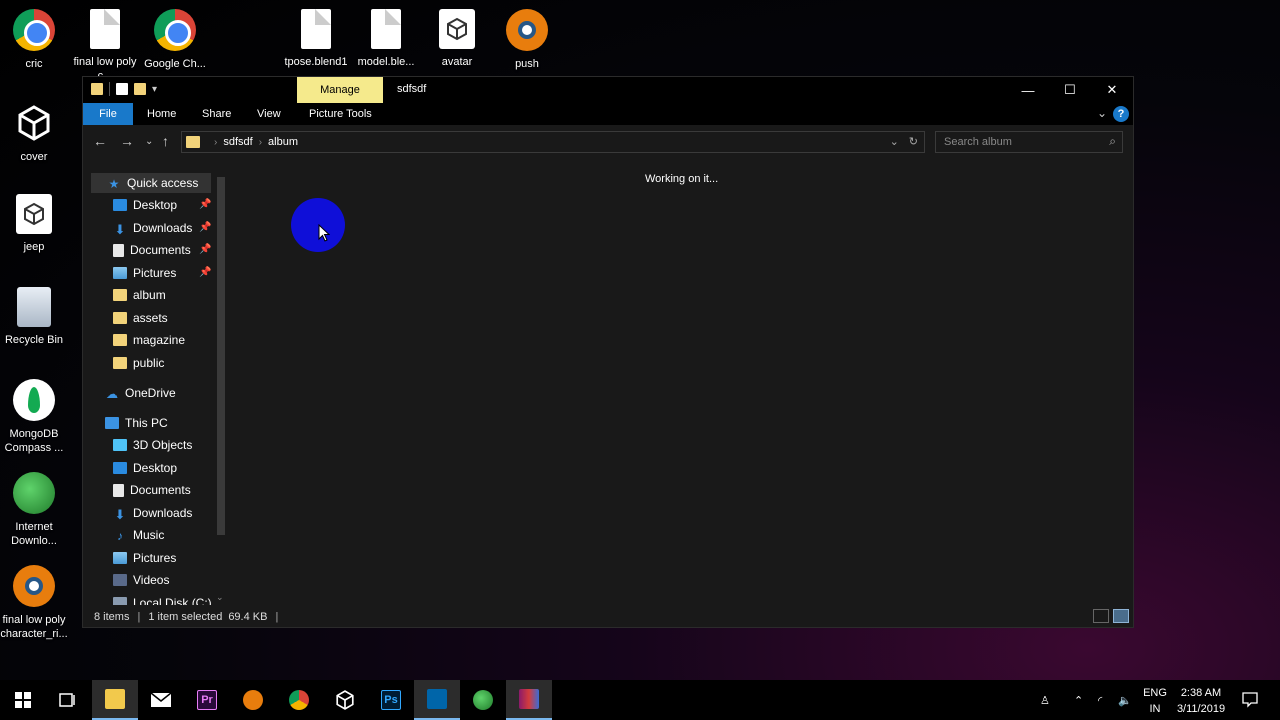  I want to click on people-icon: ♙, so click(1045, 700).